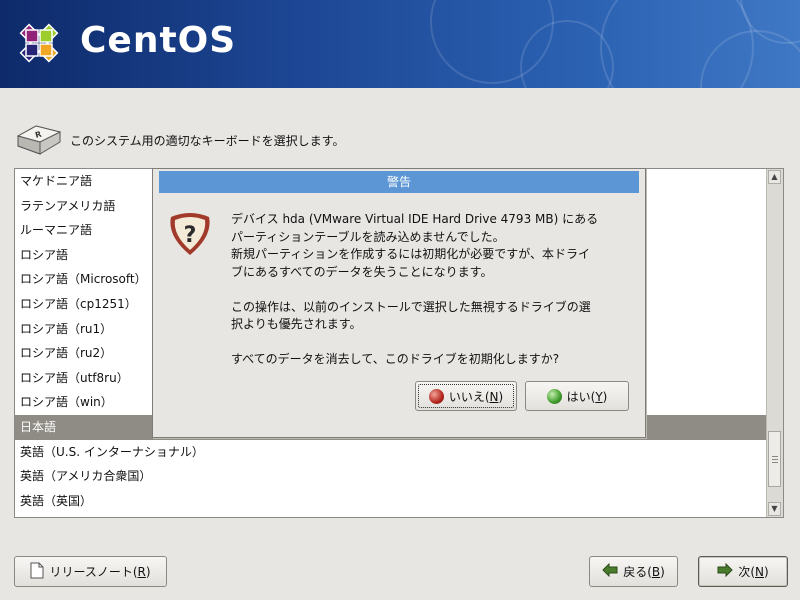 This screenshot has width=800, height=600. I want to click on back-button: 戻る(B), so click(633, 571).